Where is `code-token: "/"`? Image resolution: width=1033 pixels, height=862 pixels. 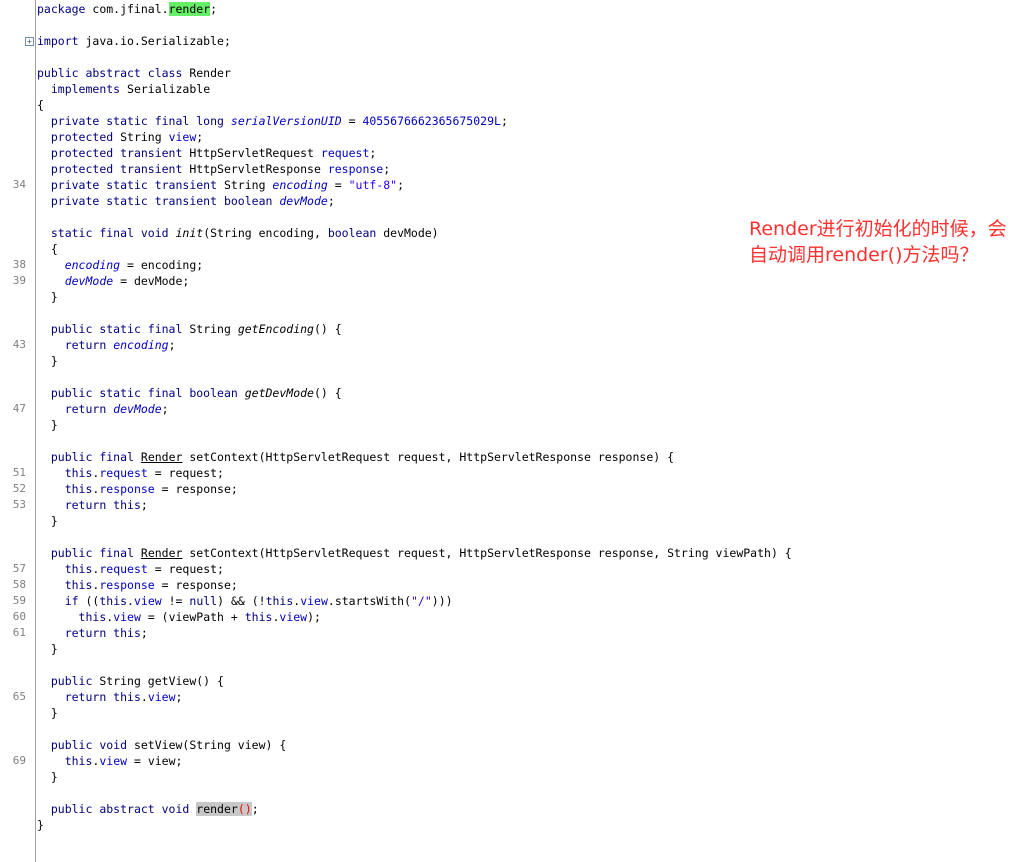
code-token: "/" is located at coordinates (421, 601).